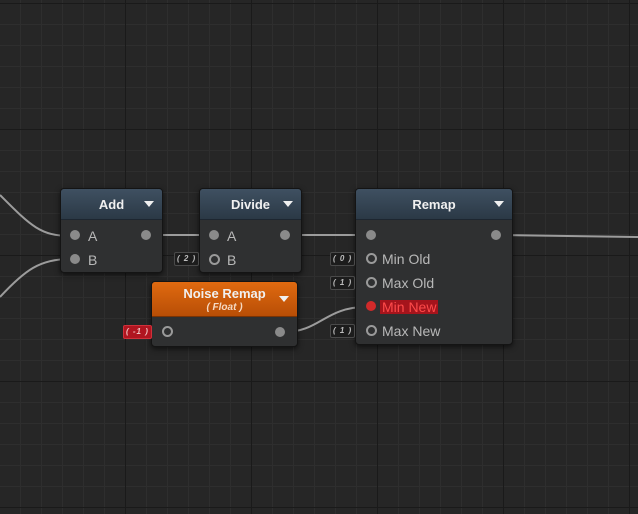  What do you see at coordinates (371, 330) in the screenshot?
I see `remap-max-new-port` at bounding box center [371, 330].